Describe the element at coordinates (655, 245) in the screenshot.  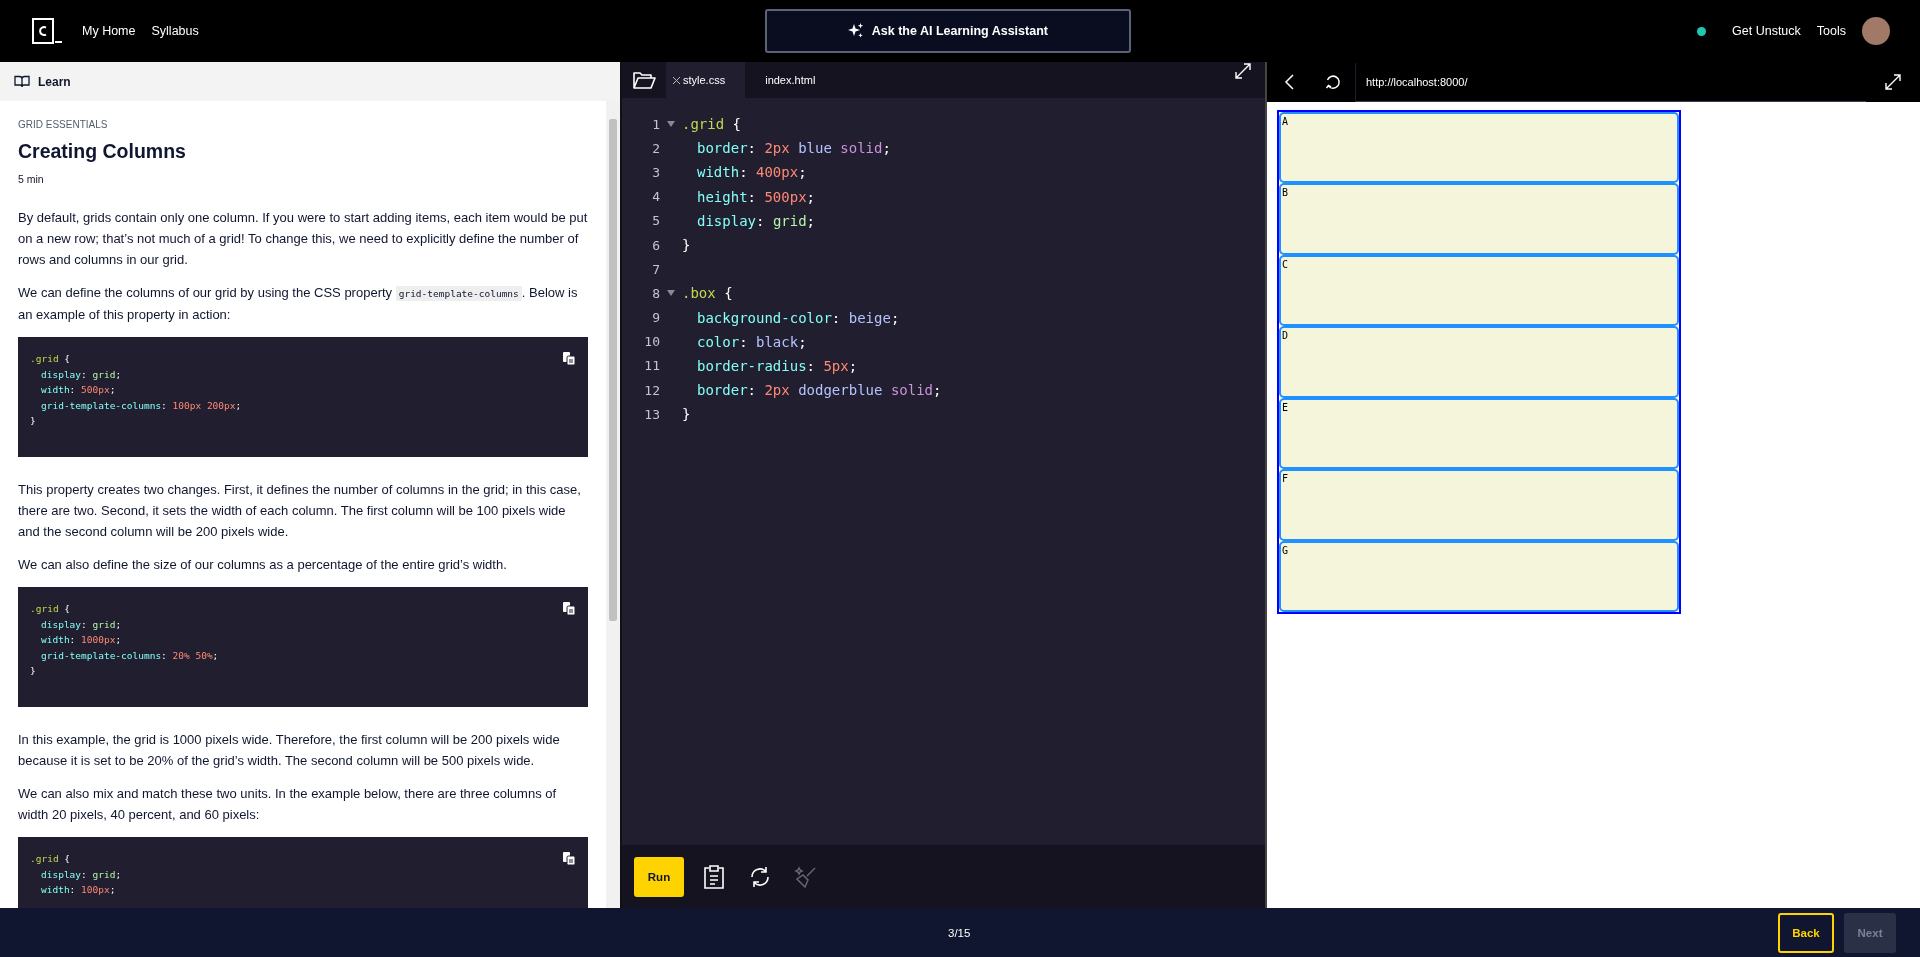
I see `line-number: 6` at that location.